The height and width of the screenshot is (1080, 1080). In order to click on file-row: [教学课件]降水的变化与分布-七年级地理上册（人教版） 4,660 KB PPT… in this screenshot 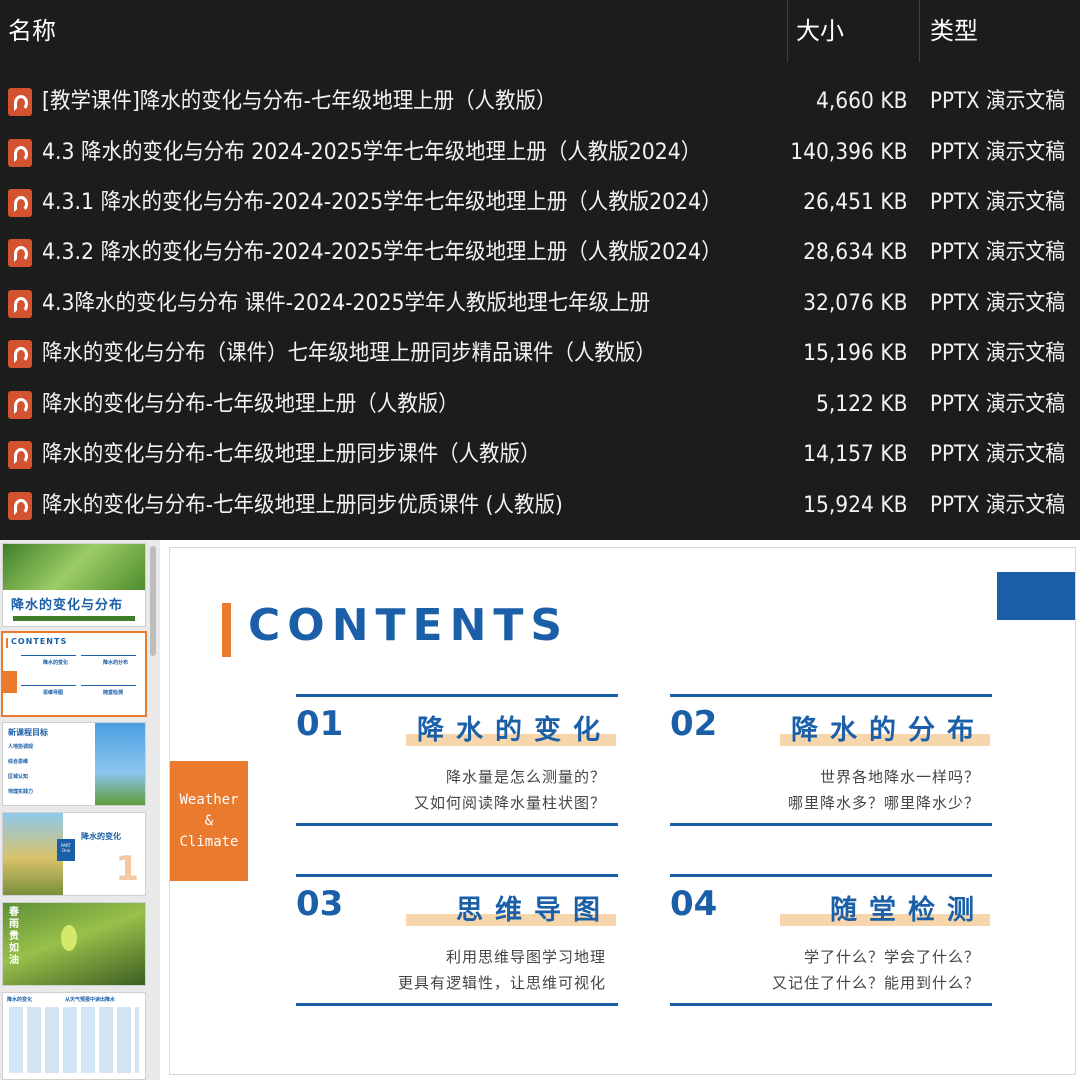, I will do `click(540, 102)`.